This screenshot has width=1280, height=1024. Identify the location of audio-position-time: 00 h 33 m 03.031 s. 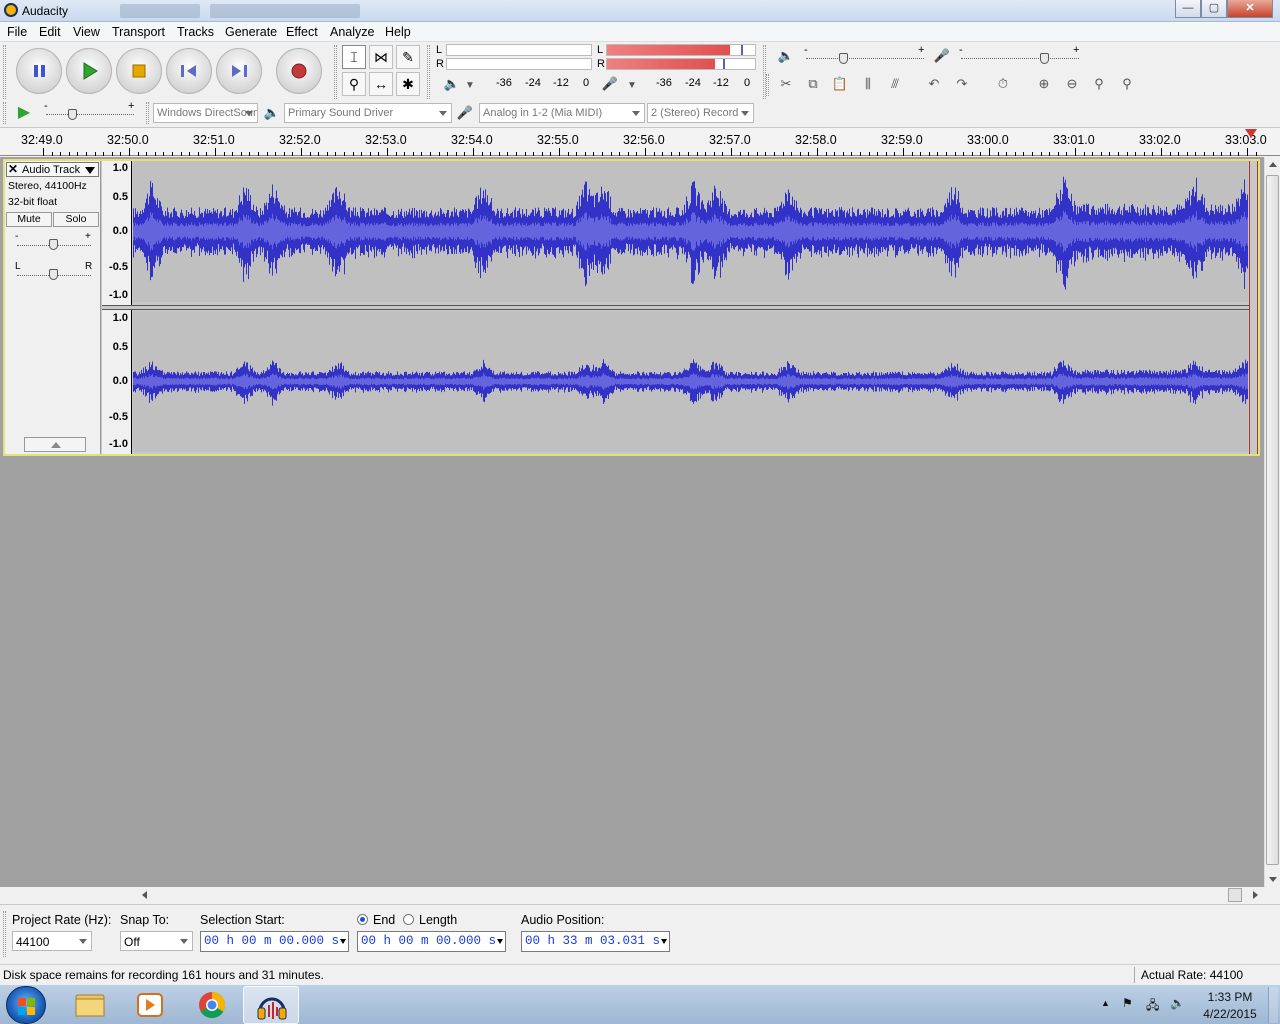
(595, 941).